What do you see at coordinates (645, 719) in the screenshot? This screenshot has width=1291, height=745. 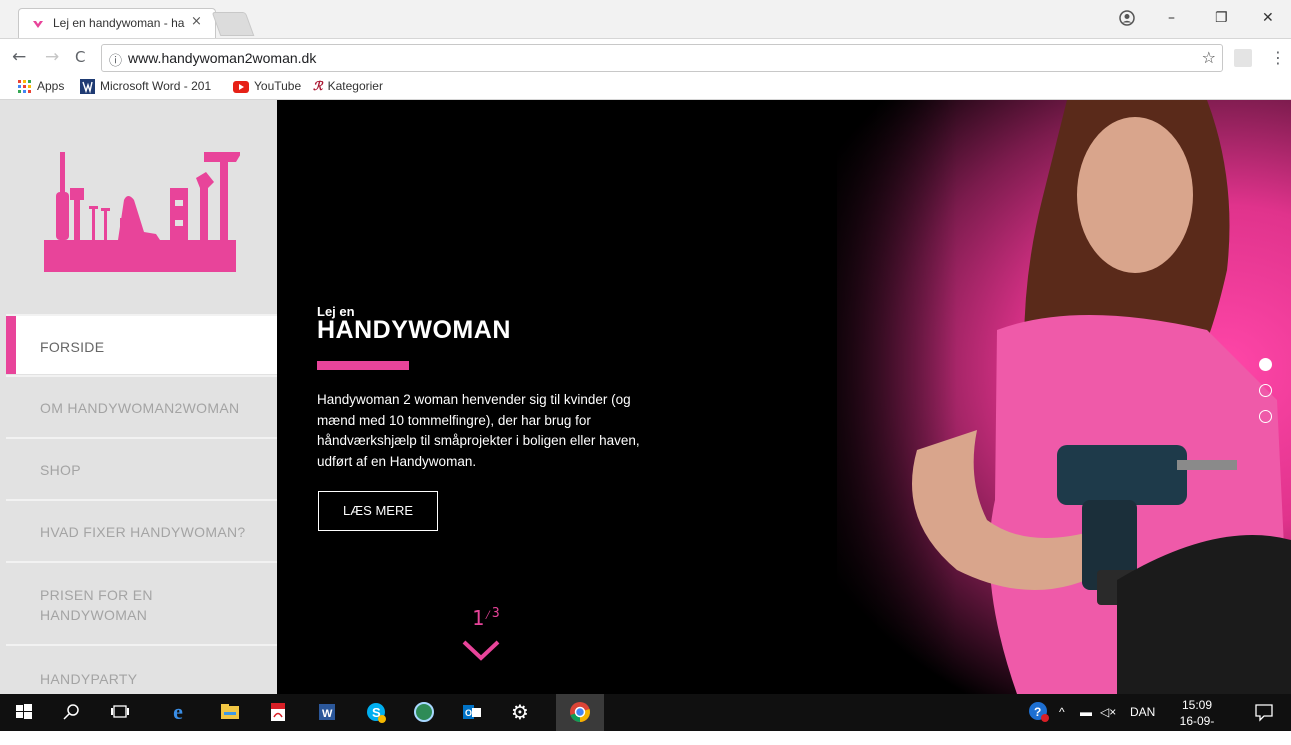 I see `windows-taskbar: e W S O ⚙ ? ^ ▬ ◁× DAN 15:09 16-09-2017` at bounding box center [645, 719].